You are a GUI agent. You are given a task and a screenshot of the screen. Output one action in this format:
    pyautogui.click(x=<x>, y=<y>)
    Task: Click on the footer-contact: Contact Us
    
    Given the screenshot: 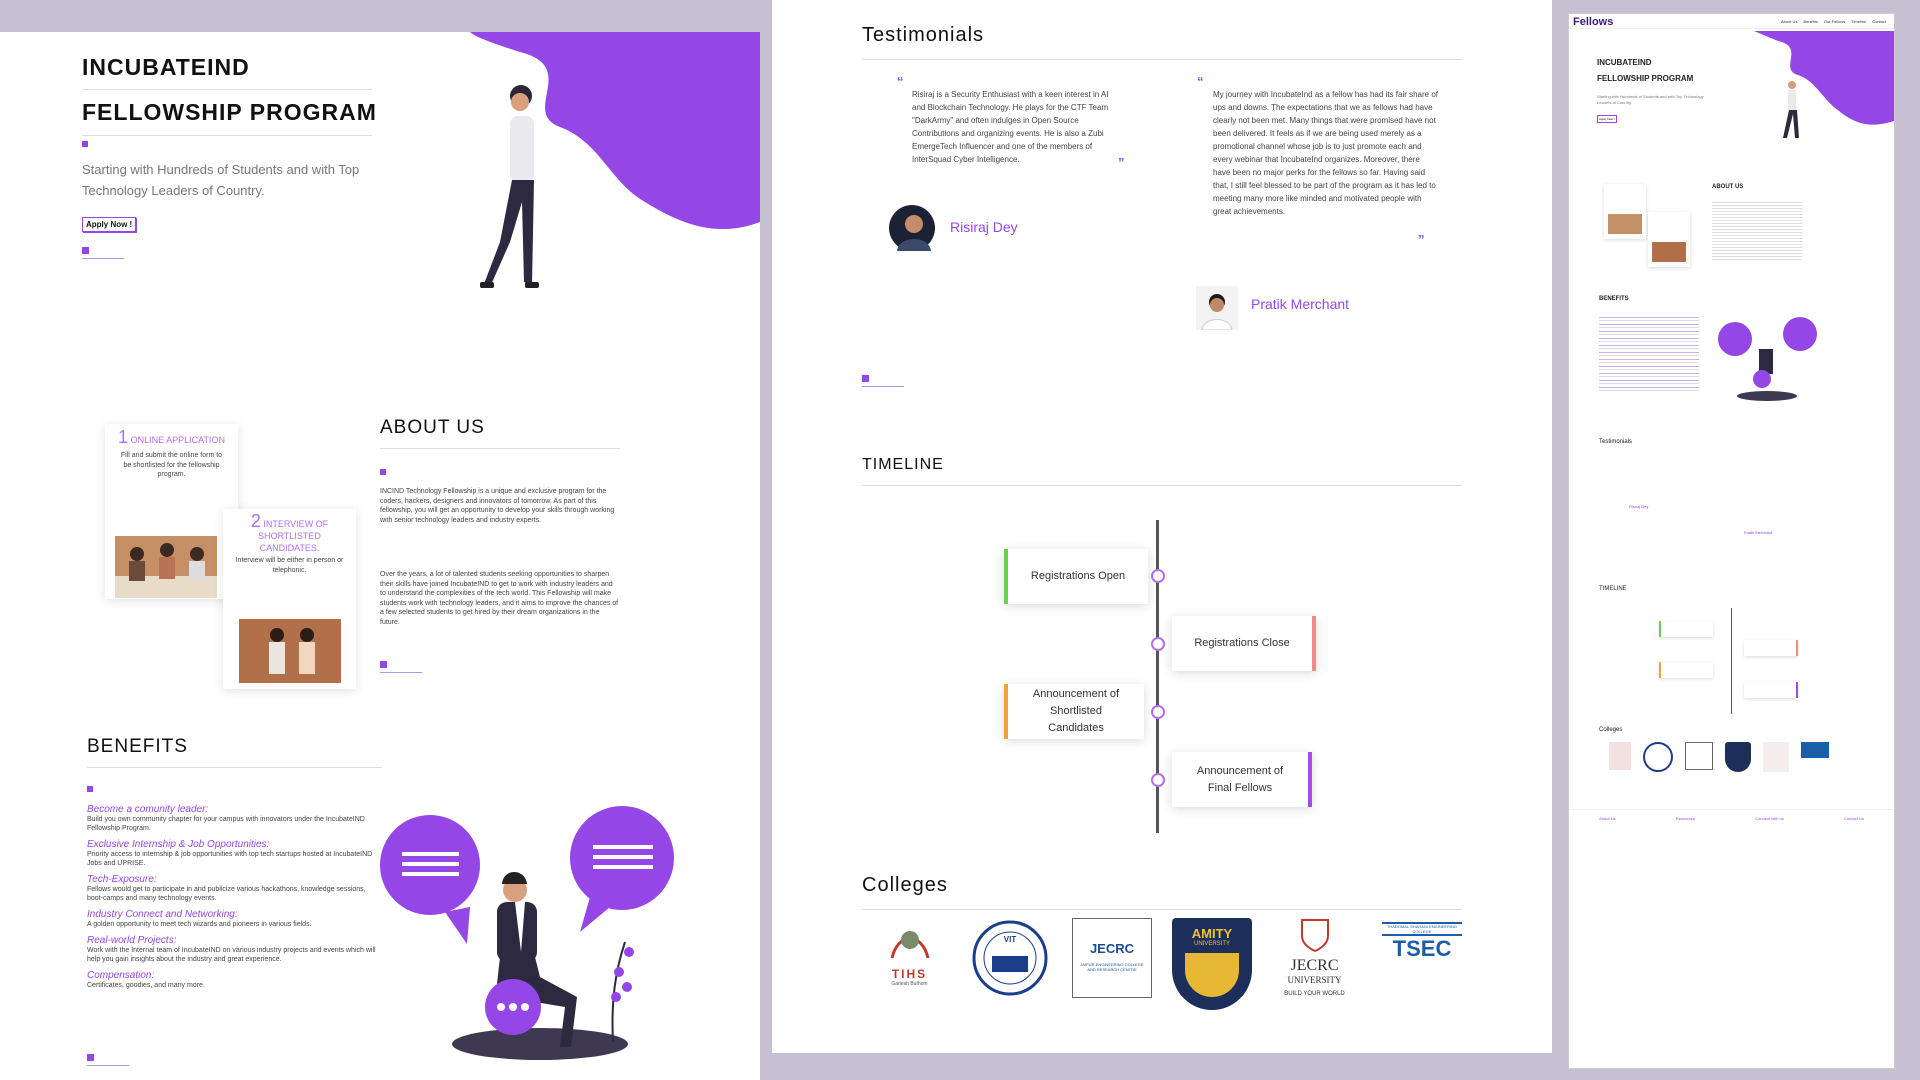 What is the action you would take?
    pyautogui.click(x=1854, y=845)
    